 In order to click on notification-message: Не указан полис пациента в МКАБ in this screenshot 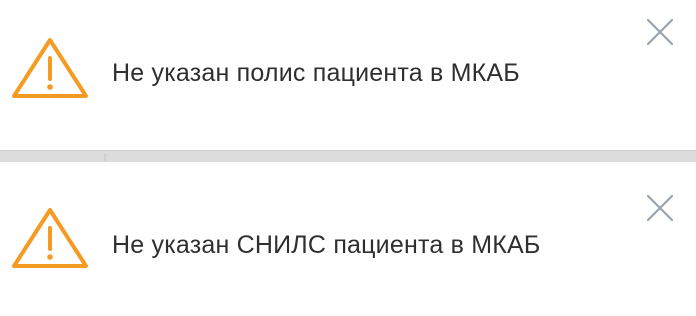, I will do `click(316, 73)`.